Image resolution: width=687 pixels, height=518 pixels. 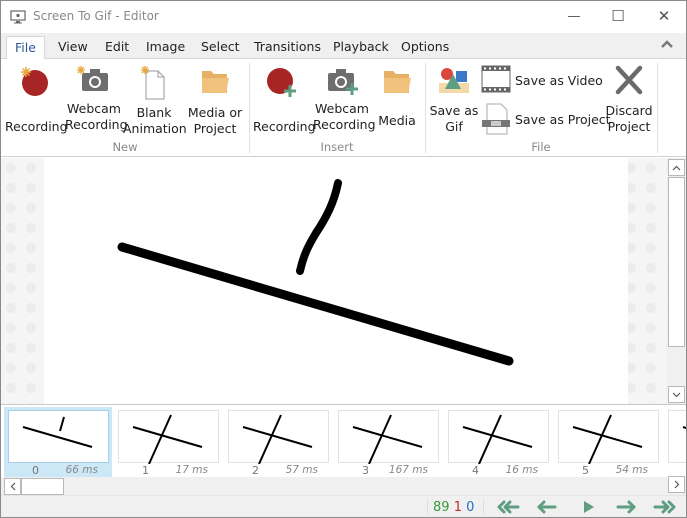 I want to click on frame-item: 2 57 ms, so click(x=278, y=443).